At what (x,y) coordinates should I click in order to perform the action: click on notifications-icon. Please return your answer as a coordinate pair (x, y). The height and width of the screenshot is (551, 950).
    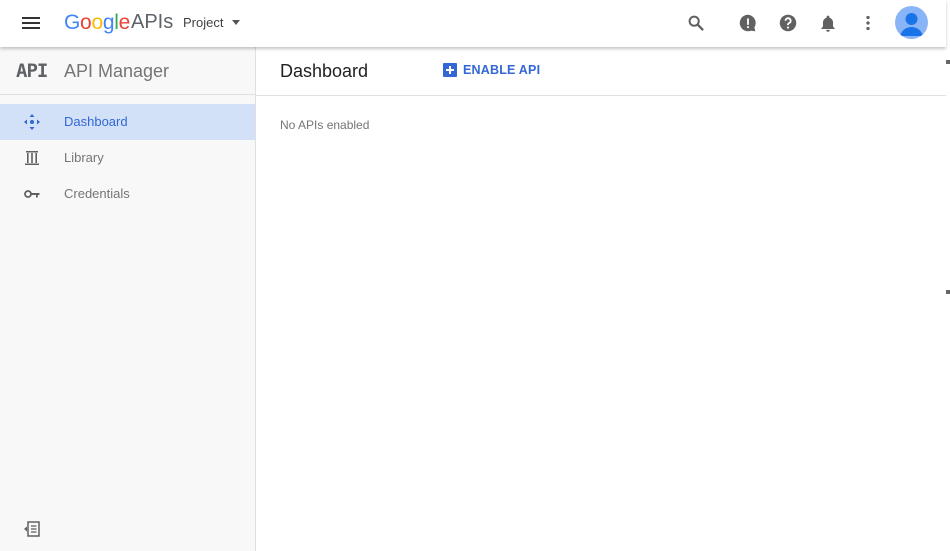
    Looking at the image, I should click on (828, 23).